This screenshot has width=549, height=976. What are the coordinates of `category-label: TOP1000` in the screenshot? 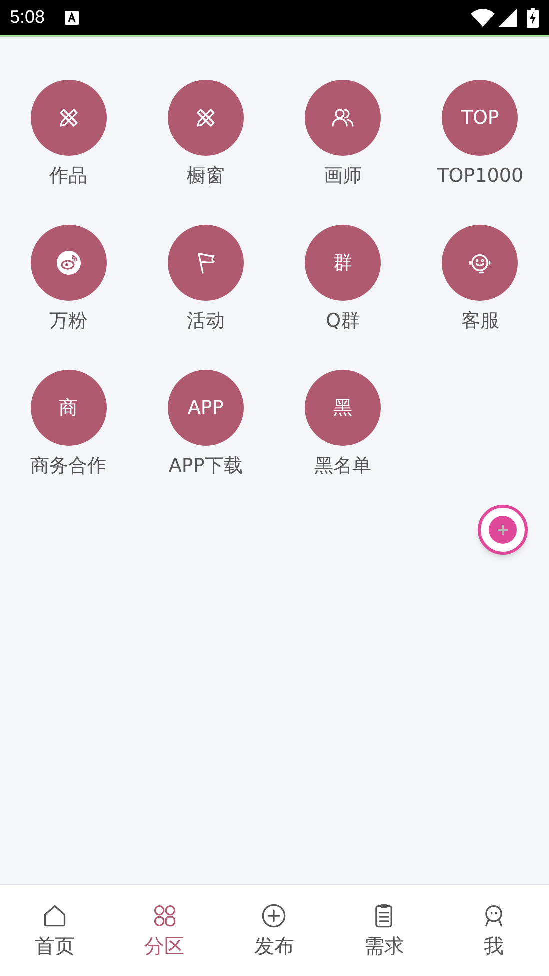 It's located at (480, 176).